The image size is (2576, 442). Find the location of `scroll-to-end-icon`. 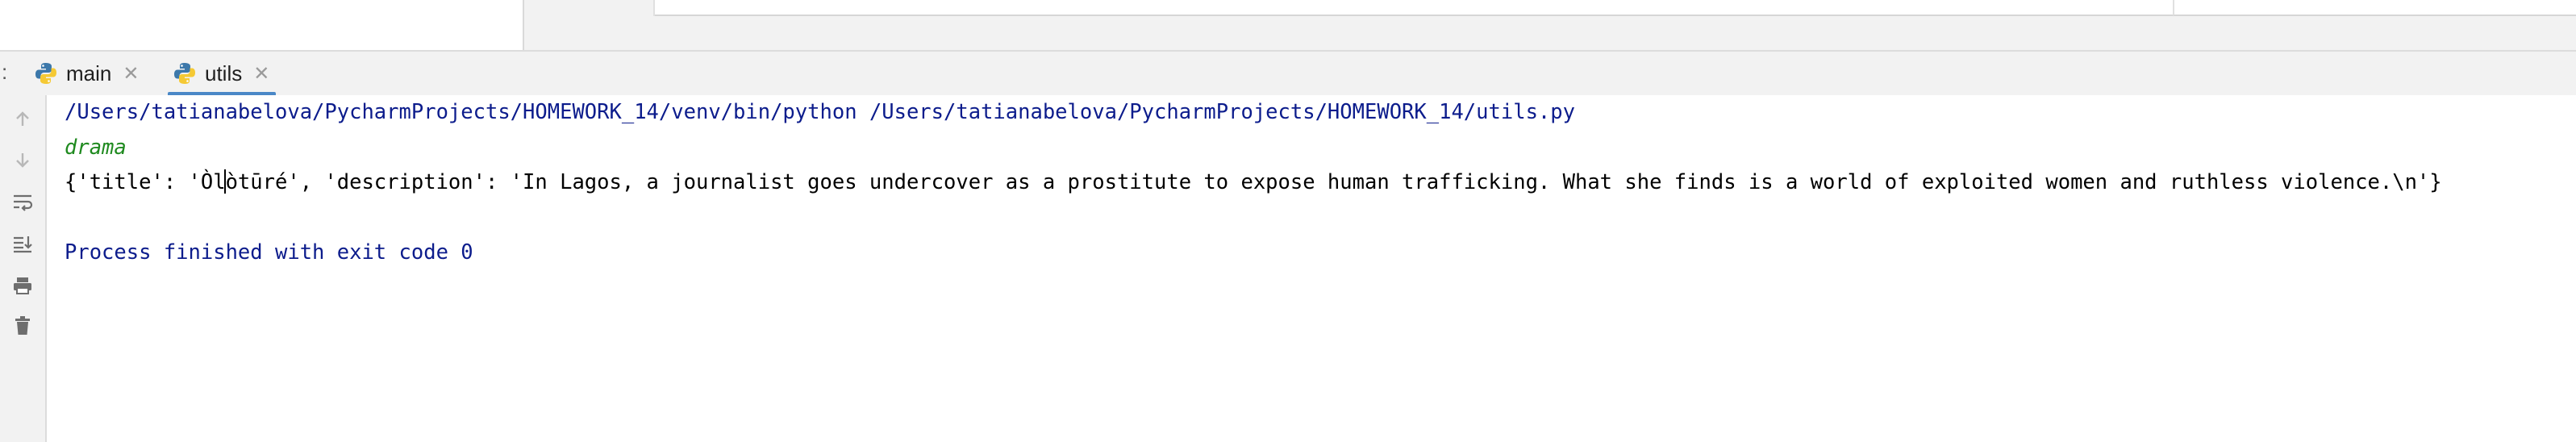

scroll-to-end-icon is located at coordinates (22, 243).